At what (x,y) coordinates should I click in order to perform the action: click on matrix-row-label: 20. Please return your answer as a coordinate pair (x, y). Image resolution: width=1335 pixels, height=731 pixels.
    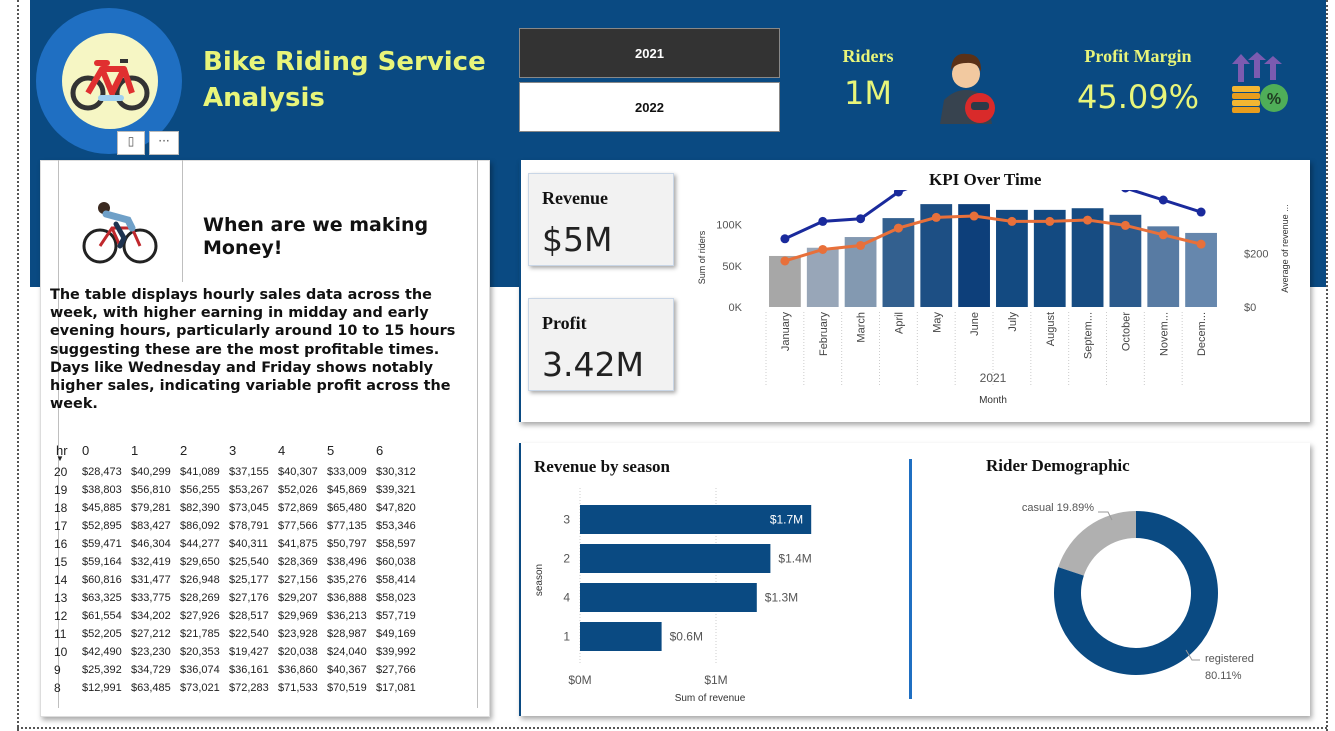
    Looking at the image, I should click on (61, 472).